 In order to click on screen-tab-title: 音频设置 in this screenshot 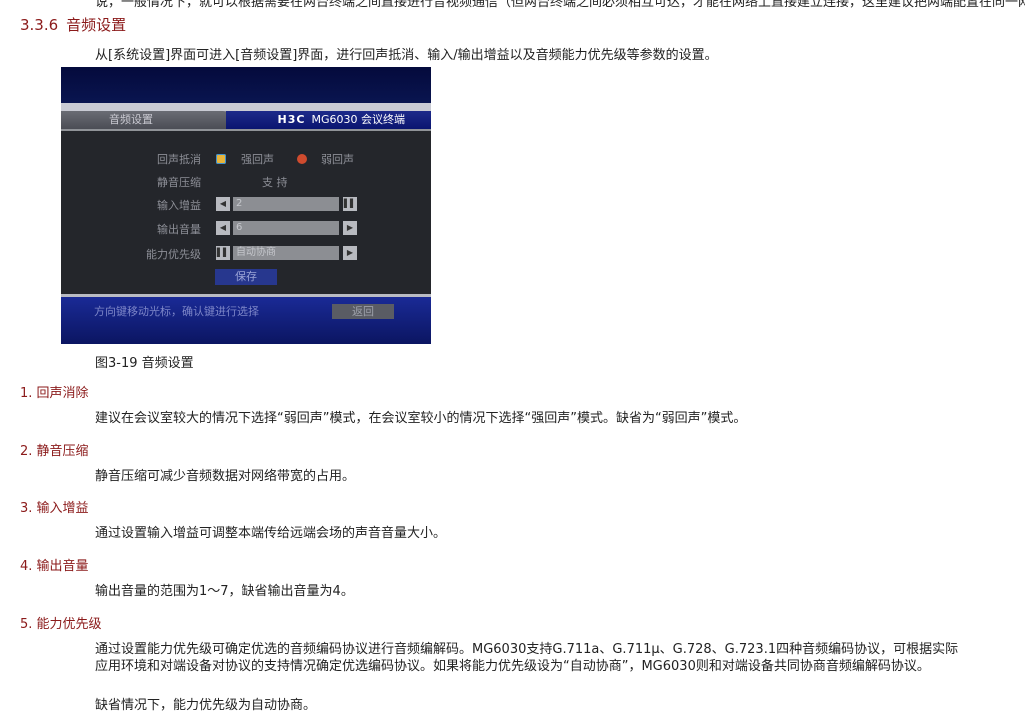, I will do `click(151, 120)`.